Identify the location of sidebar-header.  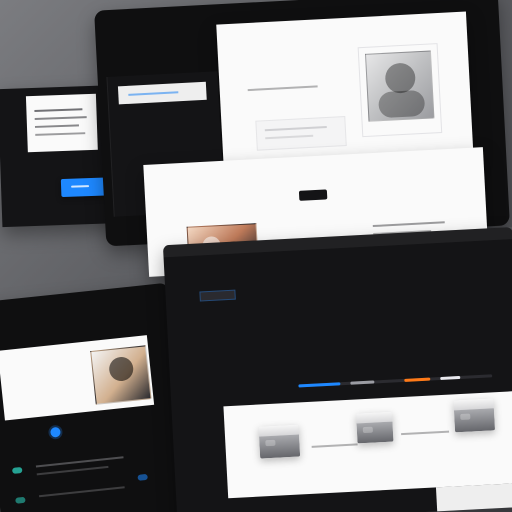
(162, 93).